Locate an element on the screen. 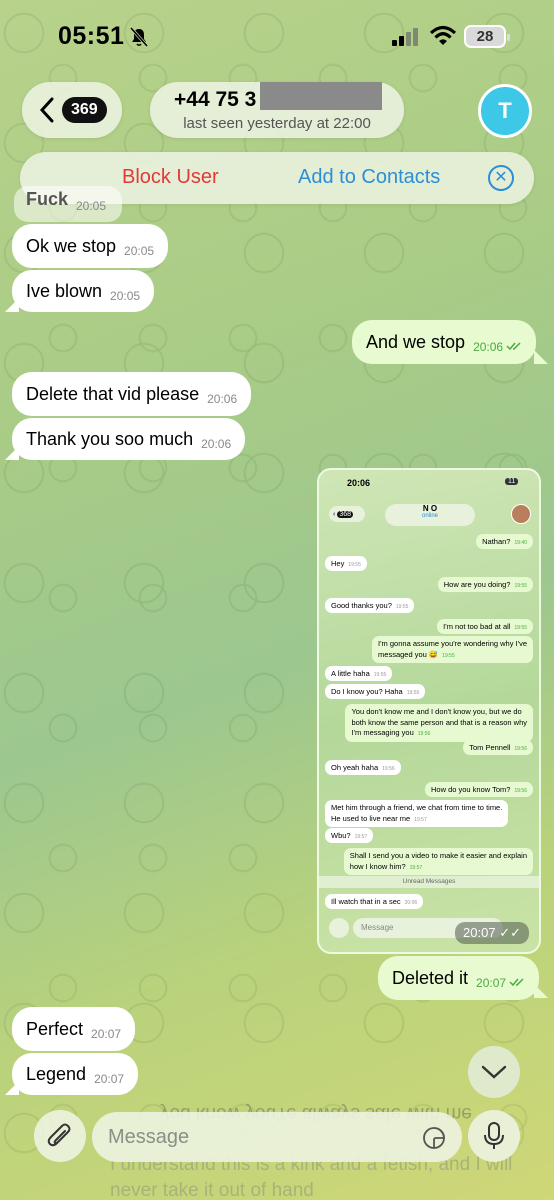 The height and width of the screenshot is (1200, 554). message-bubble-outgoing: Deleted it 20:07 is located at coordinates (459, 978).